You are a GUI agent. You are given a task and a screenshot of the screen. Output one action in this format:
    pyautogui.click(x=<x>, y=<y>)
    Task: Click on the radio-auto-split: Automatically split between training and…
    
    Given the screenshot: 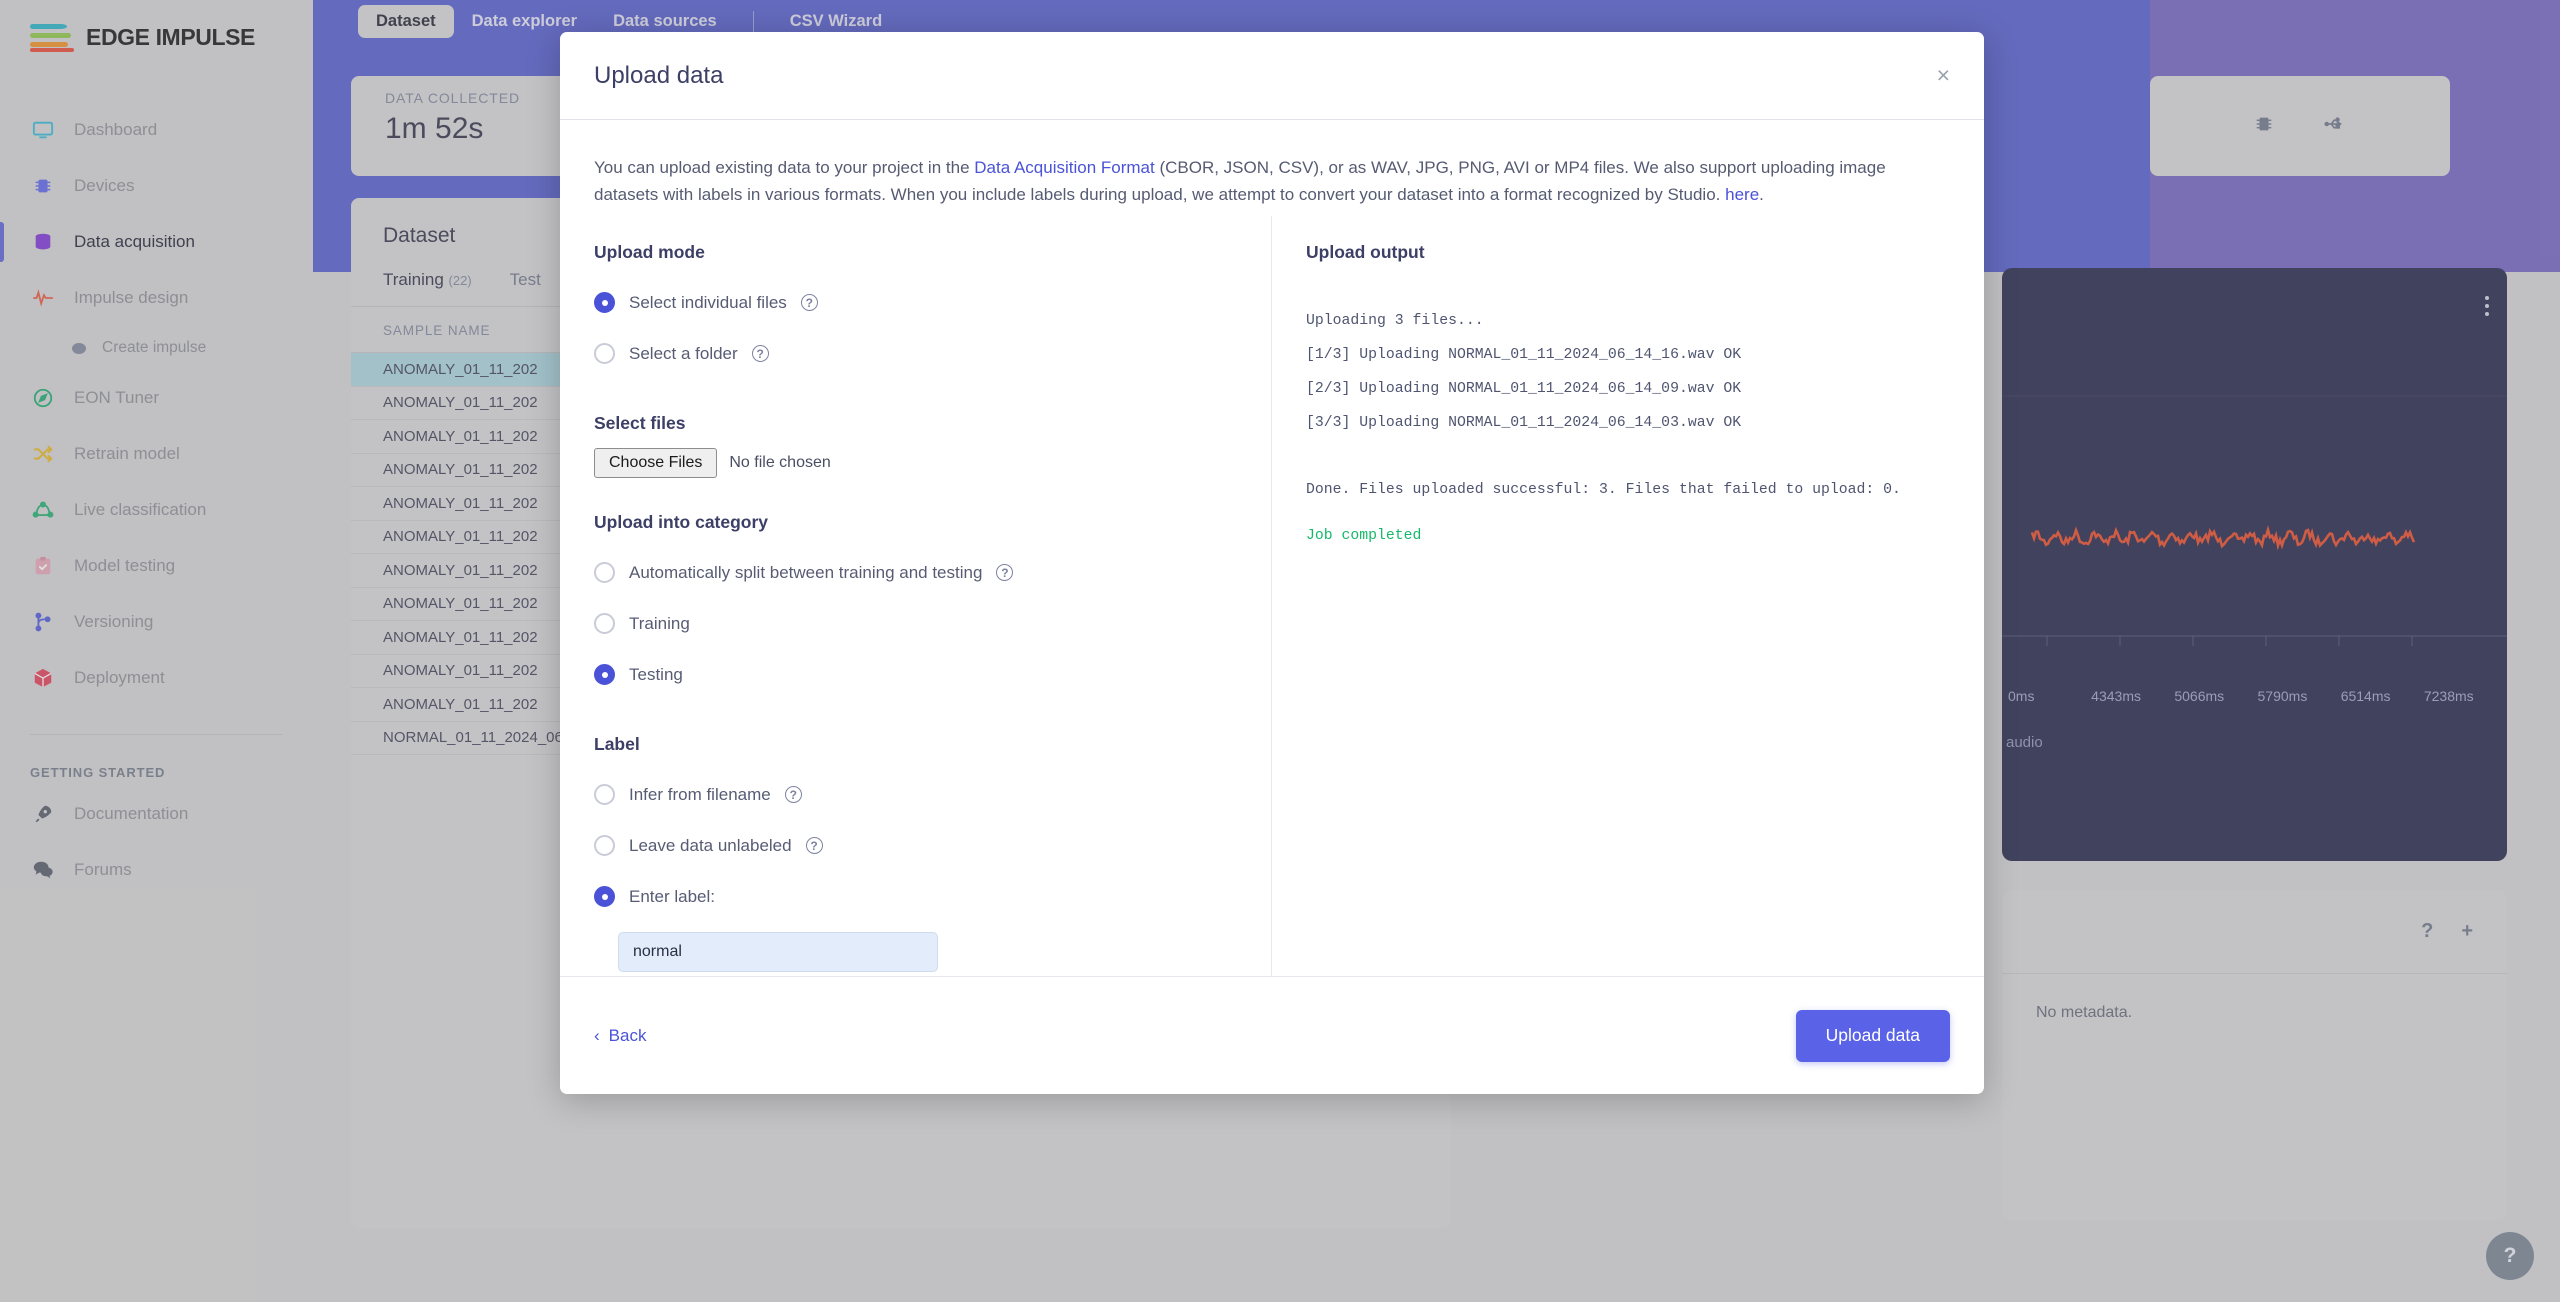 What is the action you would take?
    pyautogui.click(x=915, y=572)
    